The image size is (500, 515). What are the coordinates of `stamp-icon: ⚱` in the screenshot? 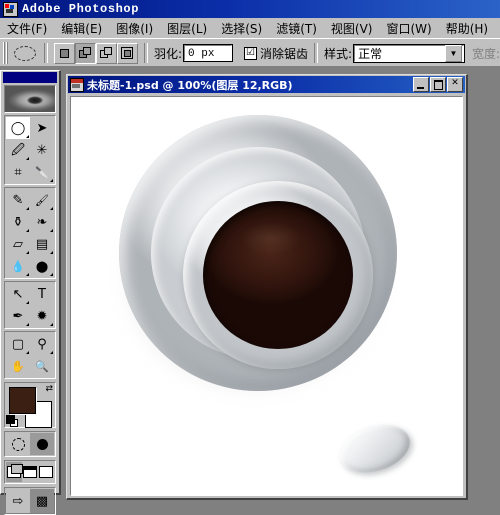 It's located at (18, 222).